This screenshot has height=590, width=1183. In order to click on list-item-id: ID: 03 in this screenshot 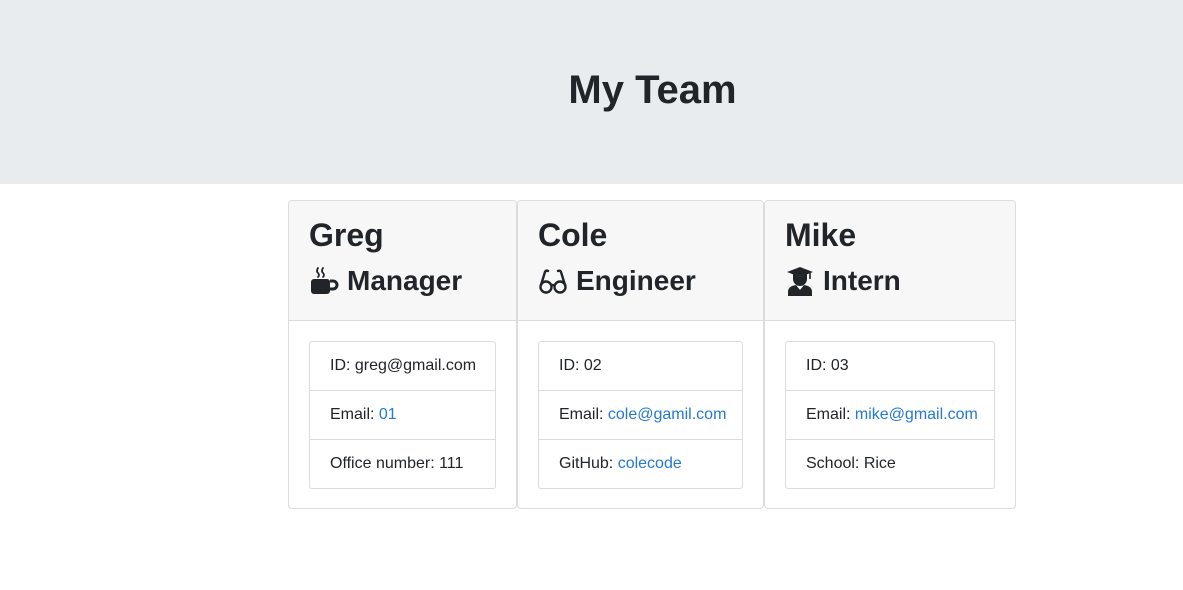, I will do `click(890, 366)`.